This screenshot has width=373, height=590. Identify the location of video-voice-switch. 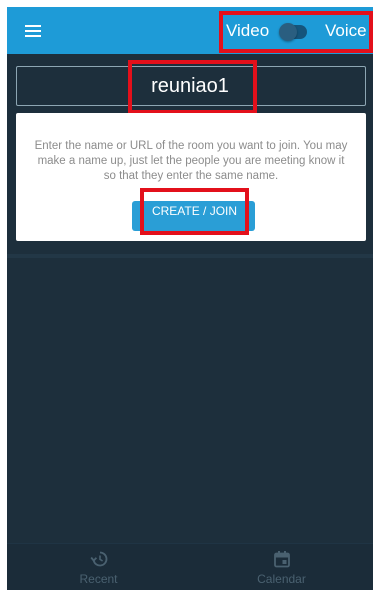
(293, 32).